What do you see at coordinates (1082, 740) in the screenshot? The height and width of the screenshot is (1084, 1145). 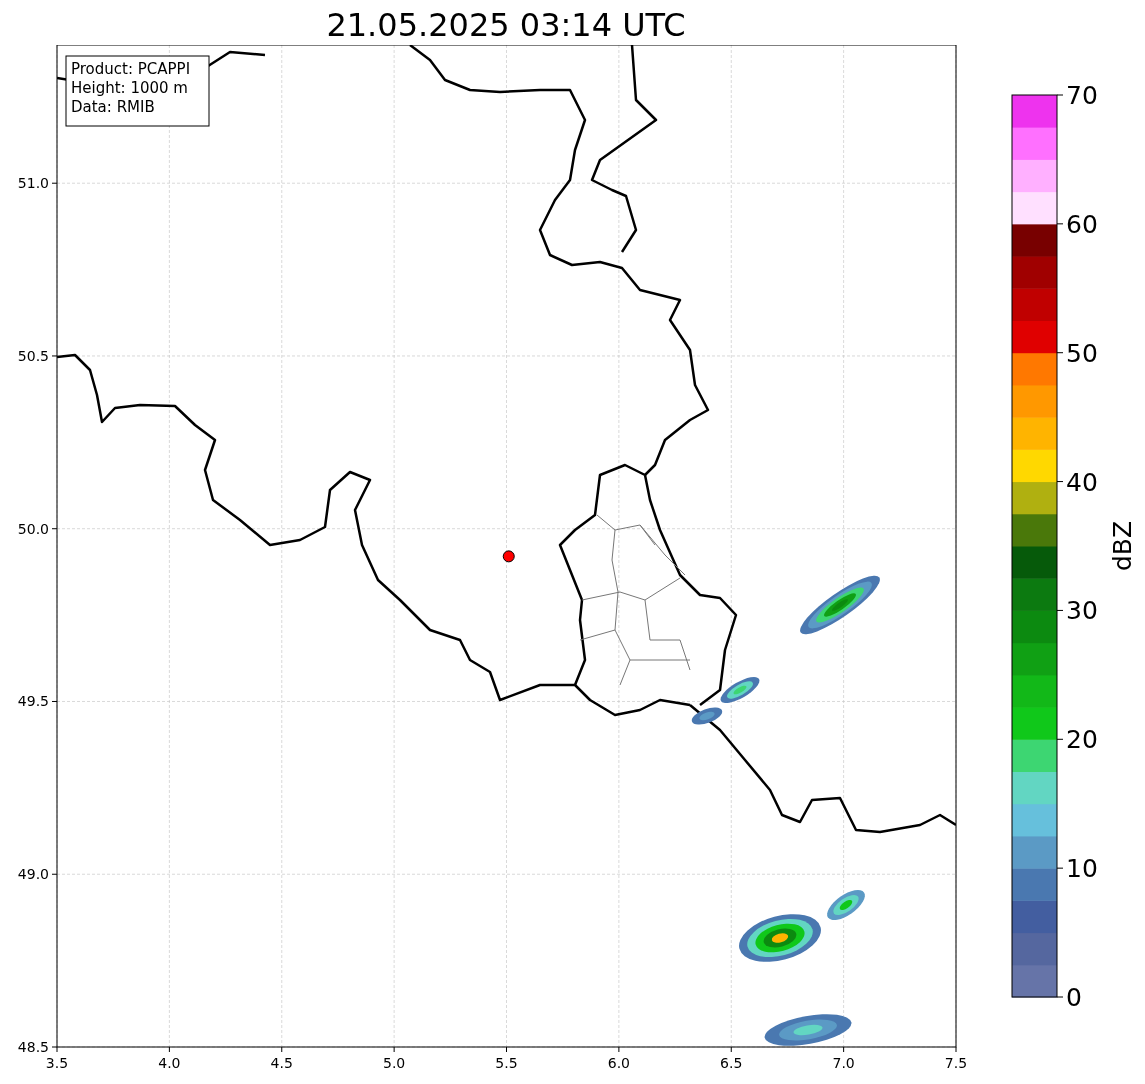 I see `color-scale-tick-label: 20` at bounding box center [1082, 740].